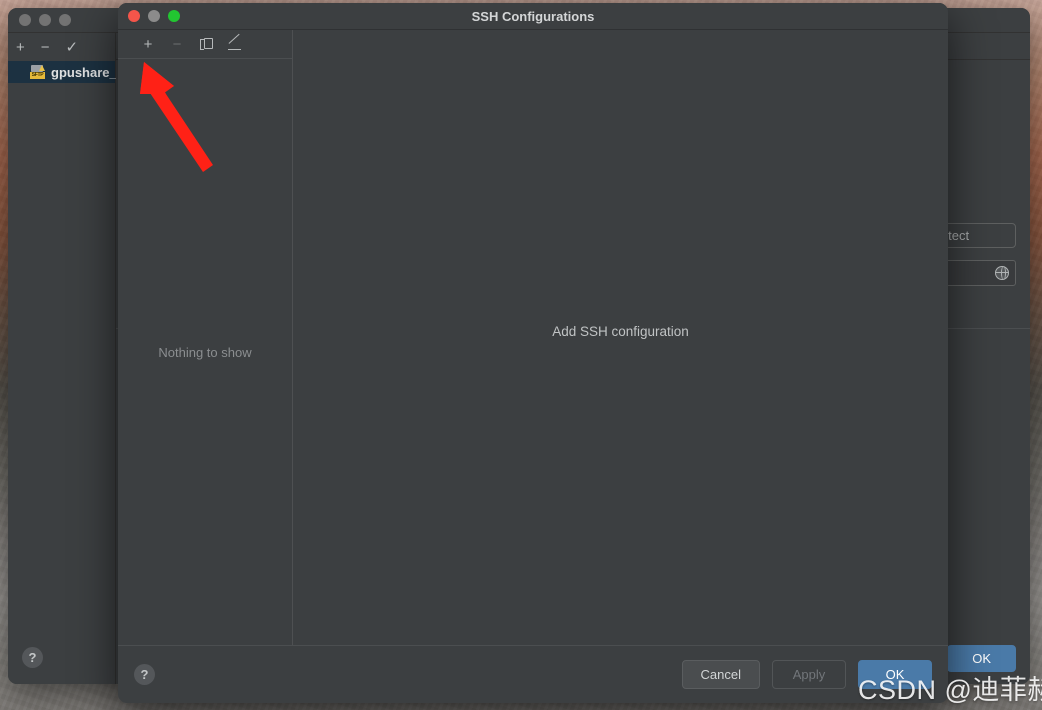 This screenshot has width=1042, height=710. I want to click on copy-icon, so click(206, 44).